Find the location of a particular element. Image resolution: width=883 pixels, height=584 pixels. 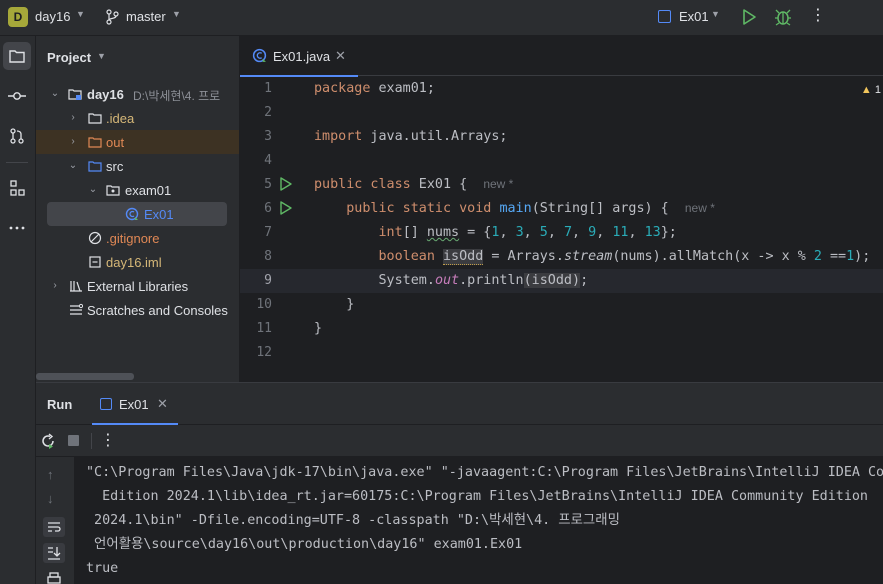

print-icon is located at coordinates (54, 576).